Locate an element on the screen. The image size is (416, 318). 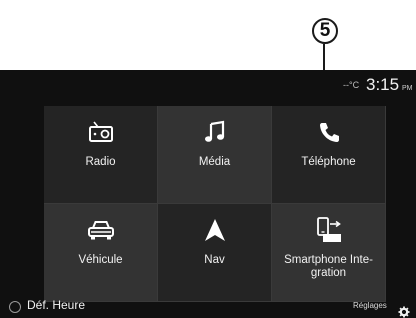
menu-tile-radio: Radio is located at coordinates (101, 155).